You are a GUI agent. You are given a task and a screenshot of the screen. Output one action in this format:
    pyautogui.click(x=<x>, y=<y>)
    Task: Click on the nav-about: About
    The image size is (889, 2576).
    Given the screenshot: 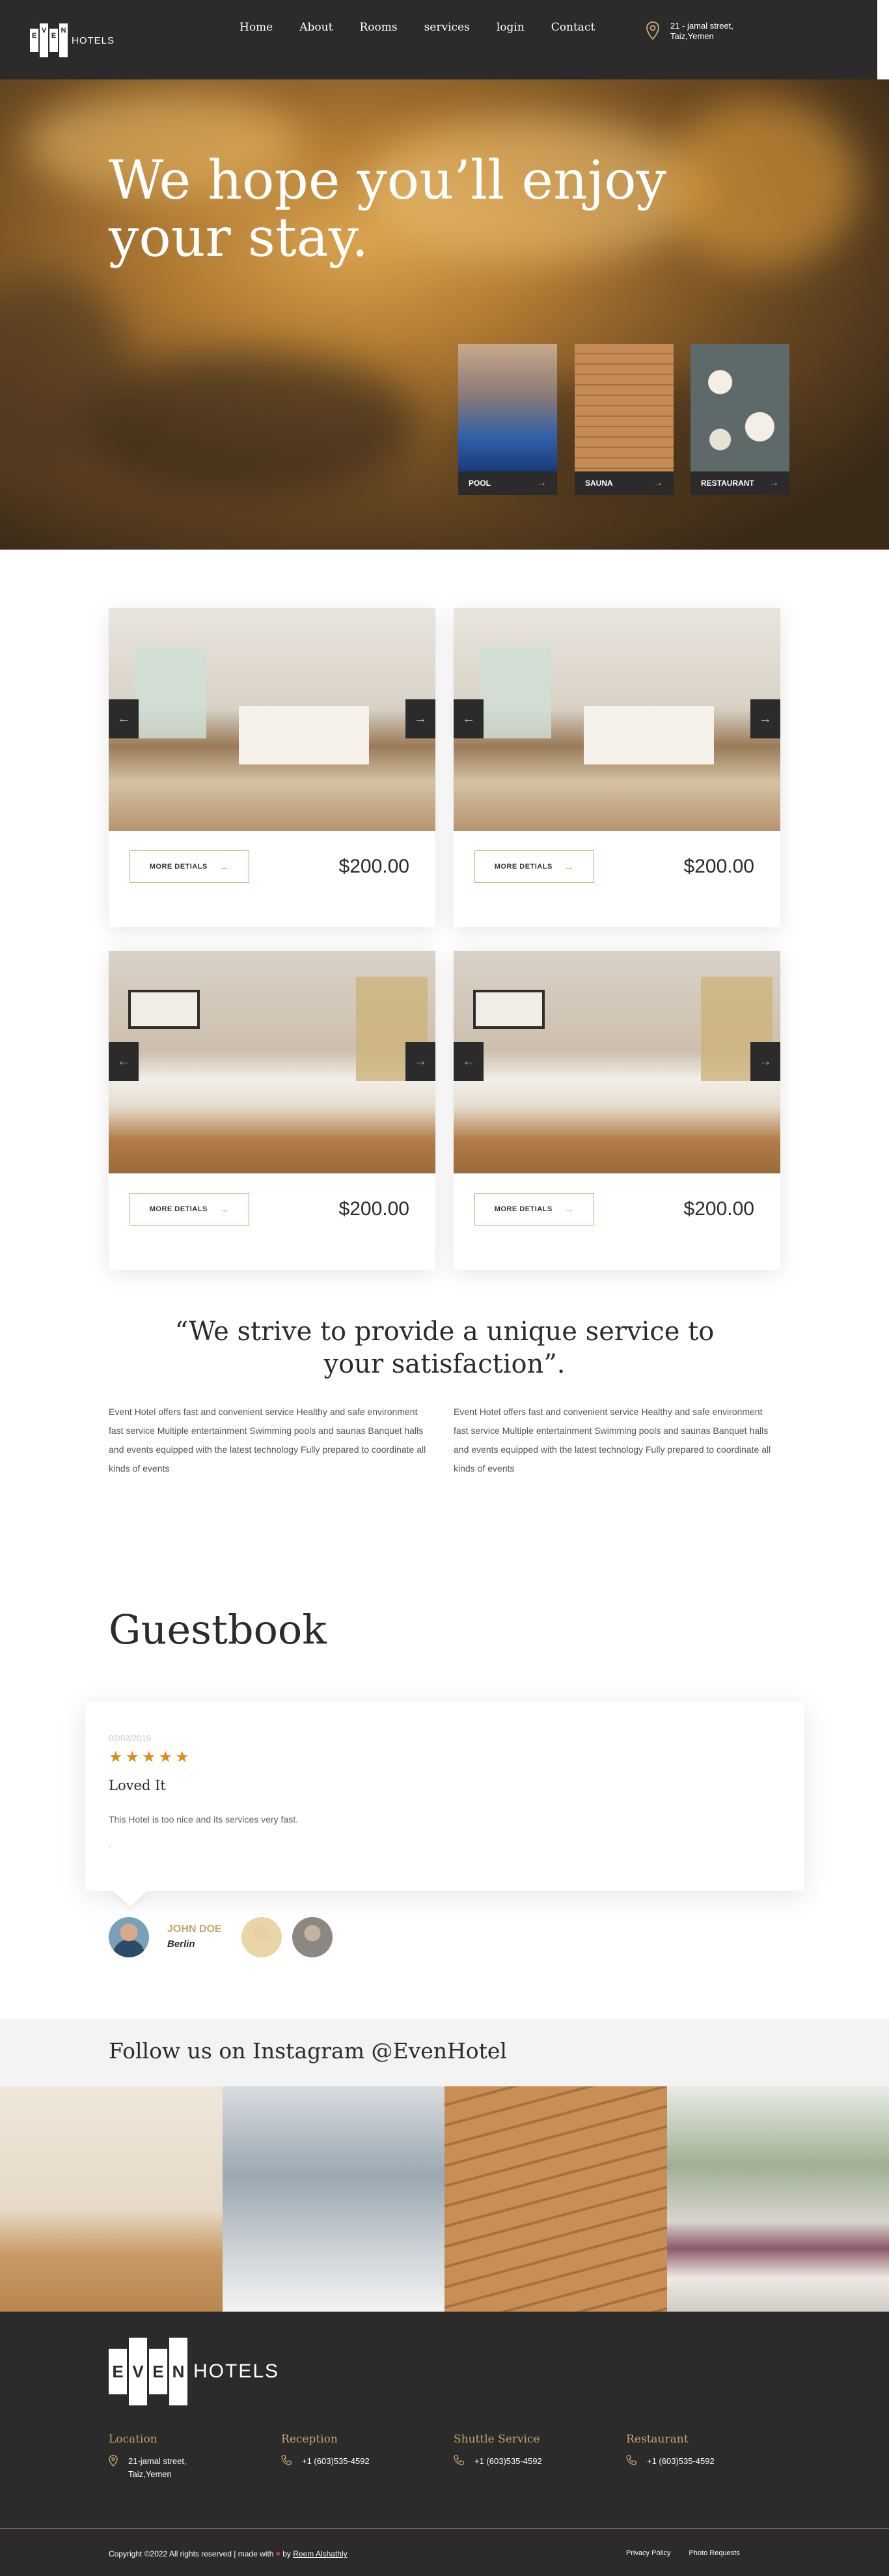 What is the action you would take?
    pyautogui.click(x=316, y=28)
    